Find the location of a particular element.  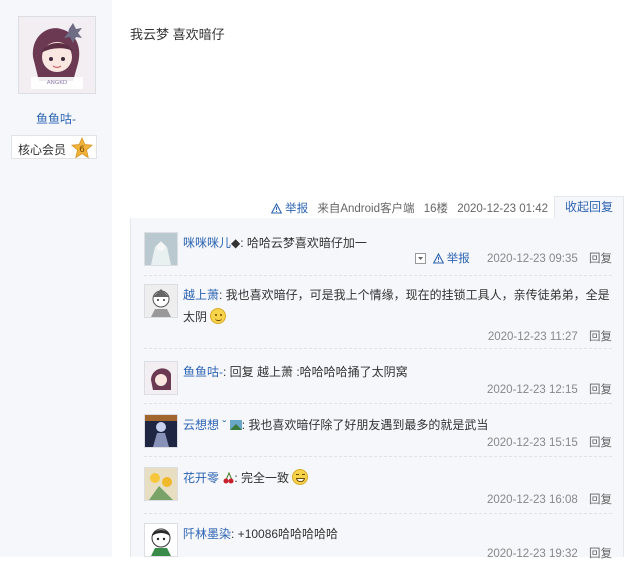

reply-text: : 我也喜欢暗仔除了好朋友遇到最多的就是武当 is located at coordinates (365, 425).